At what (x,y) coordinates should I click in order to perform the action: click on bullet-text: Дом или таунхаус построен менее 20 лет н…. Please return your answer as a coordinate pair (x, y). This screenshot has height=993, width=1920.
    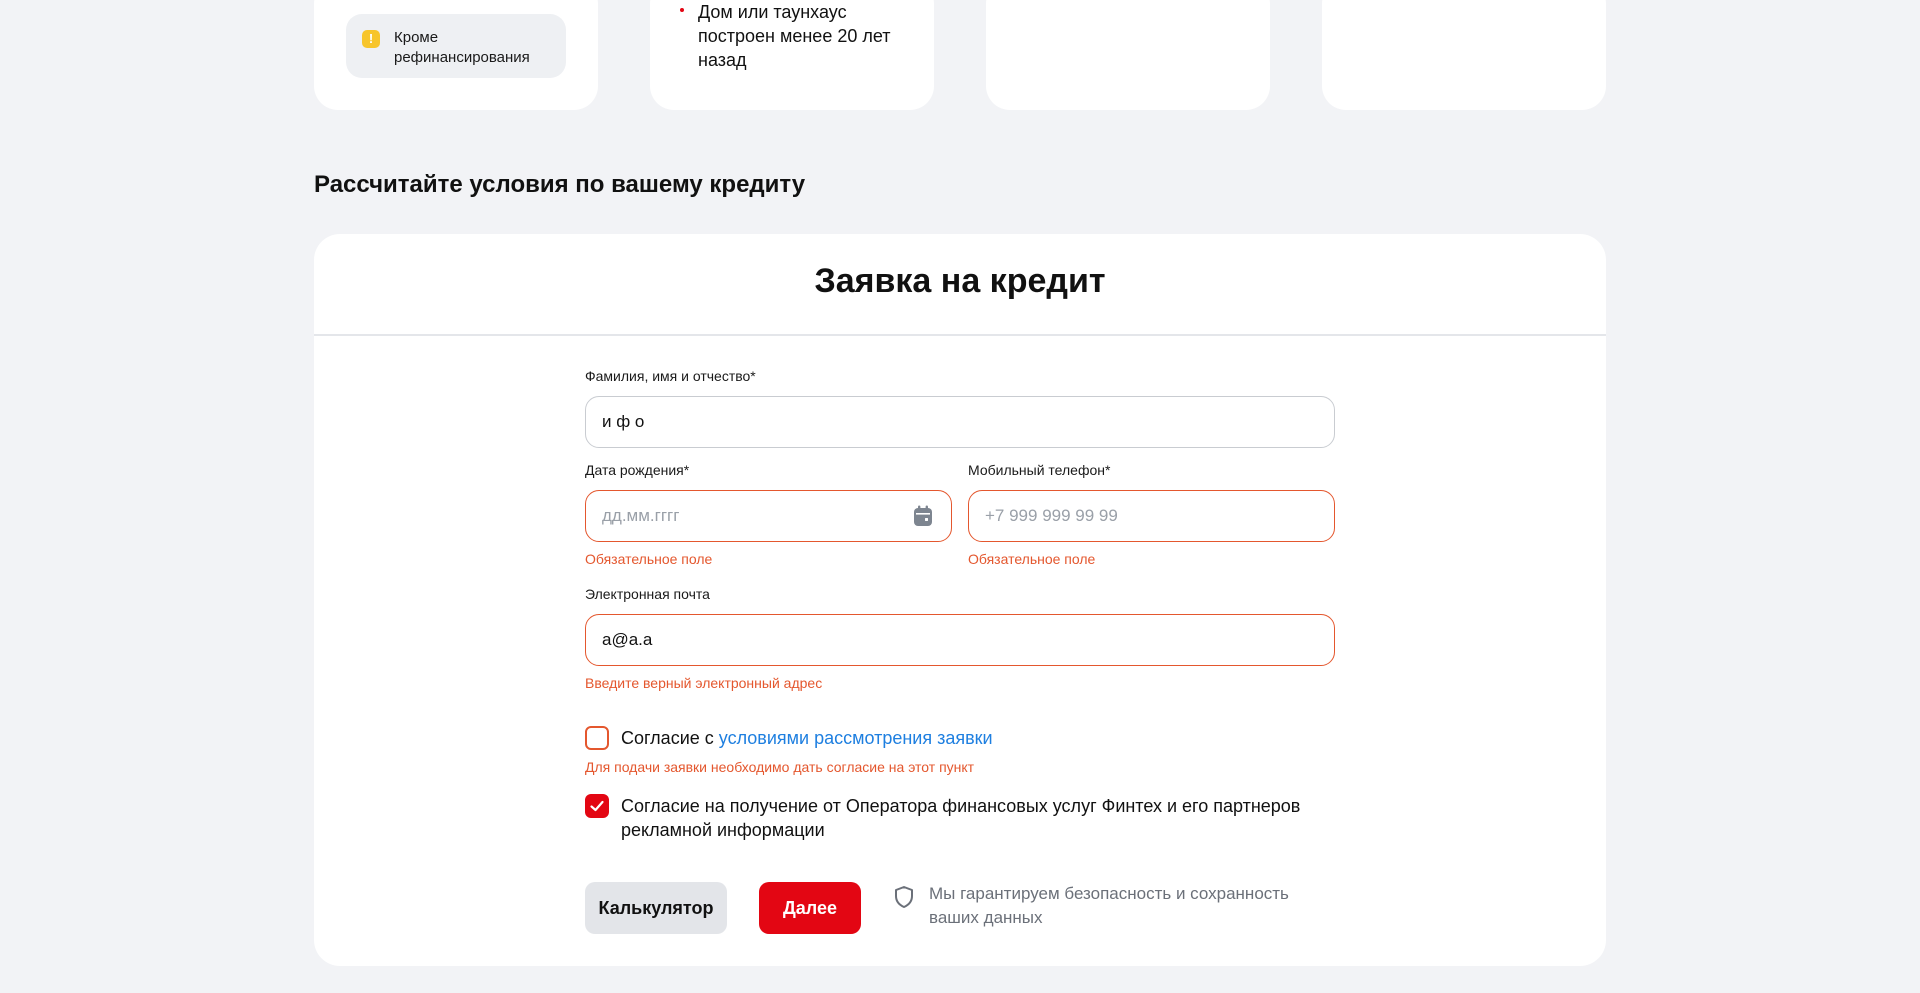
    Looking at the image, I should click on (794, 36).